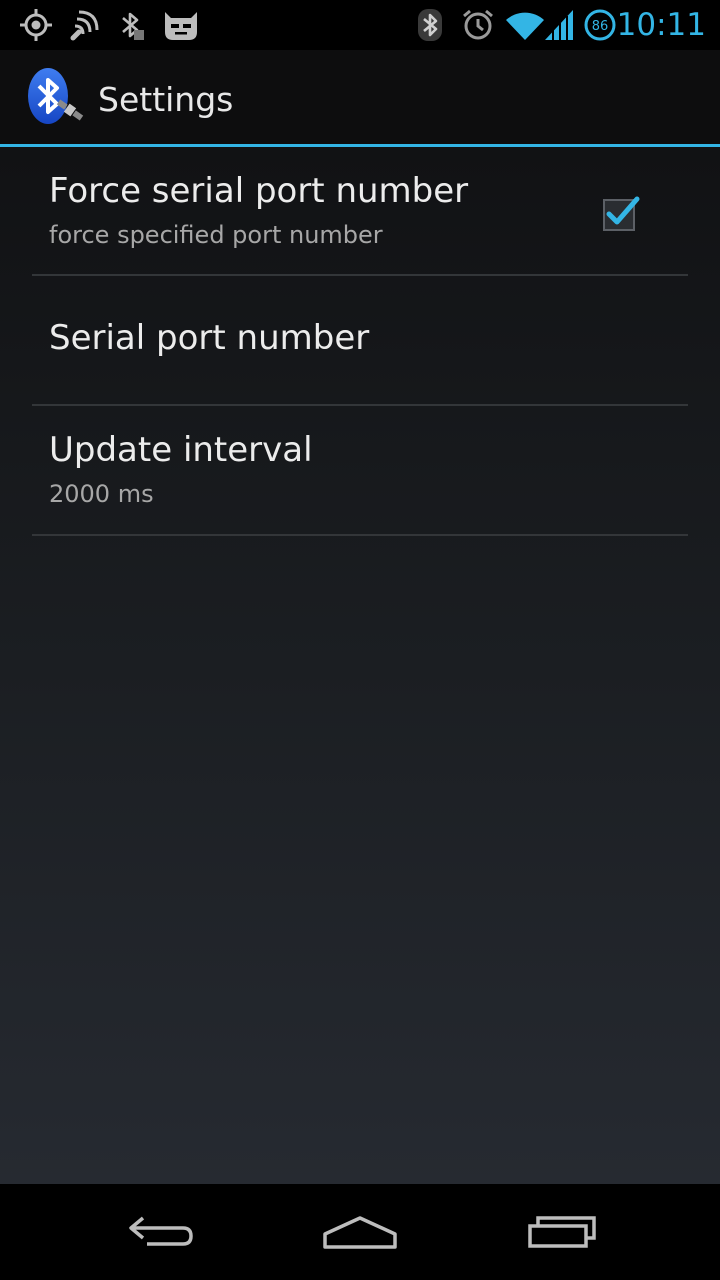  Describe the element at coordinates (360, 98) in the screenshot. I see `action-bar: Settings` at that location.